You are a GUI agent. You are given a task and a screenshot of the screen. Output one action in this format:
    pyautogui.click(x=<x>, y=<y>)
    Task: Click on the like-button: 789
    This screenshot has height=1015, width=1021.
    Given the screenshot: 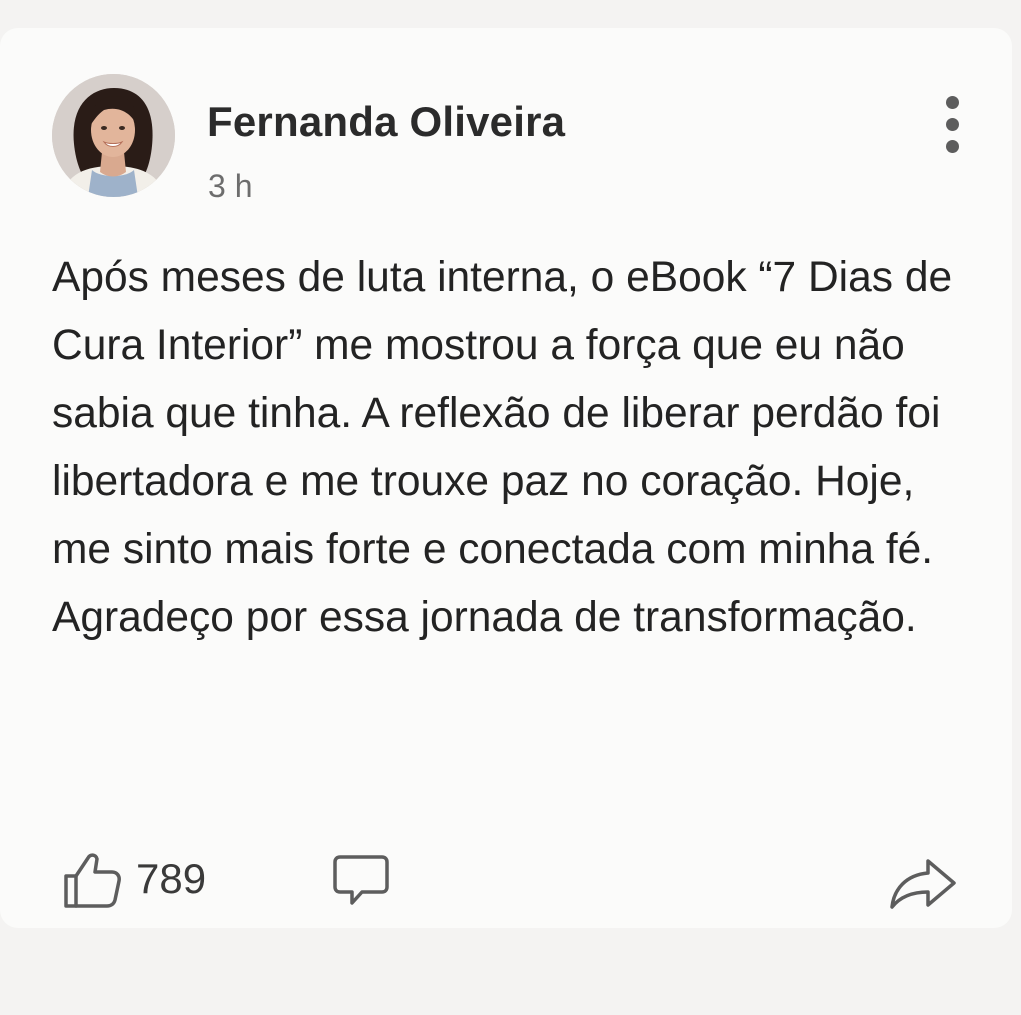 What is the action you would take?
    pyautogui.click(x=134, y=879)
    